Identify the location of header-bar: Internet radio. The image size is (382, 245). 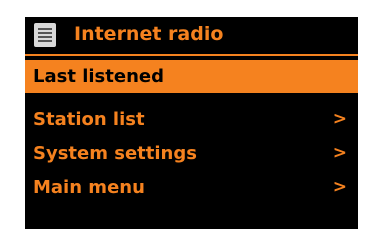
(191, 35).